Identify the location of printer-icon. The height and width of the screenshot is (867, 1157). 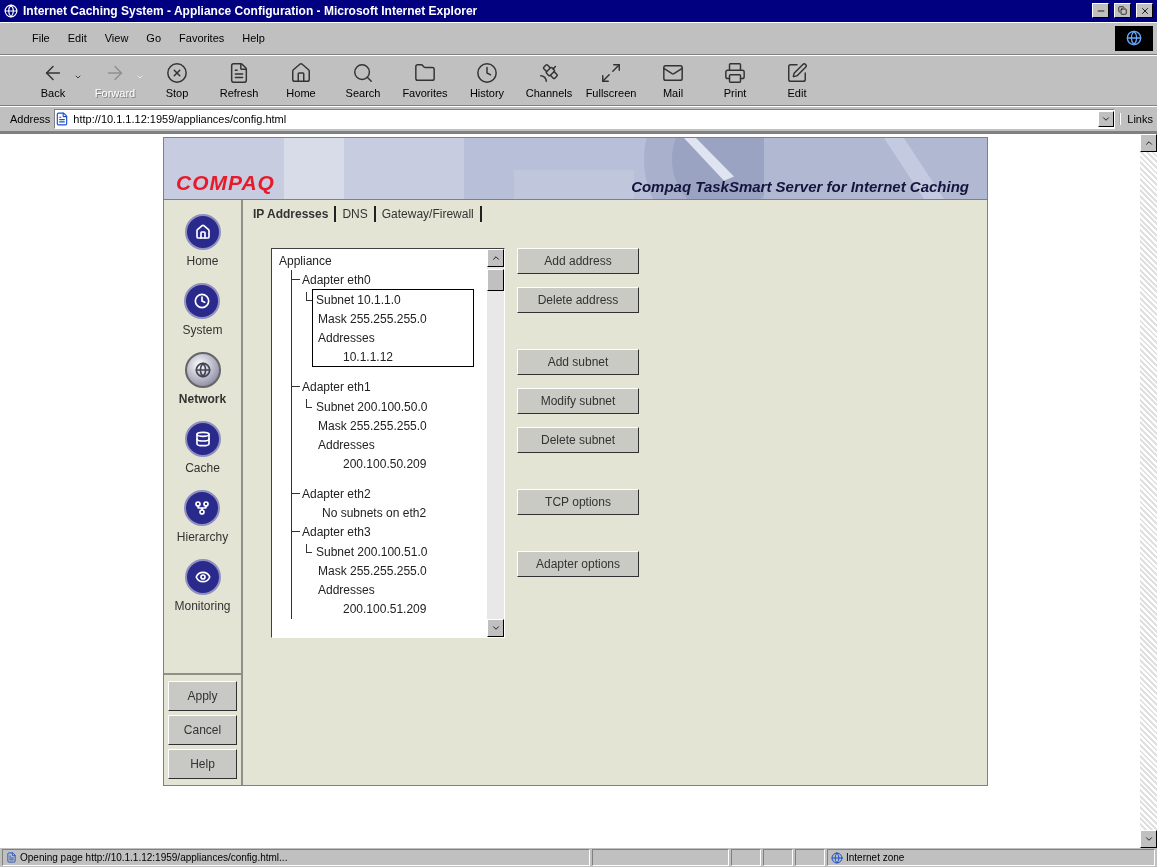
(735, 72).